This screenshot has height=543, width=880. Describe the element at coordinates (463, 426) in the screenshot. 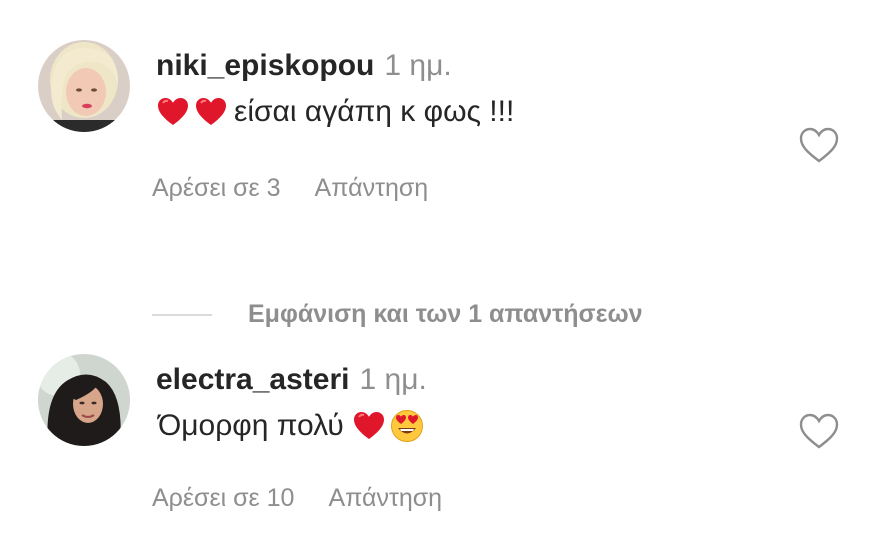

I see `comment-text-line: Όμορφη πολύ` at that location.